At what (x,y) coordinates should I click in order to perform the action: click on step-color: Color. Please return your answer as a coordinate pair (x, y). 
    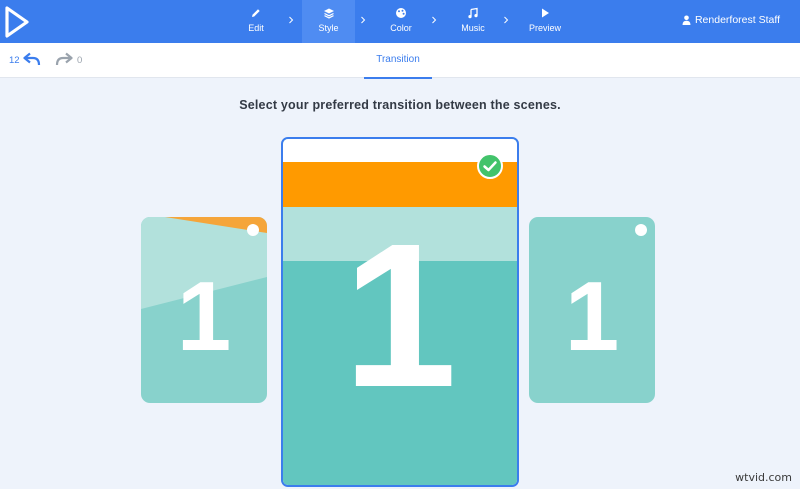
    Looking at the image, I should click on (401, 21).